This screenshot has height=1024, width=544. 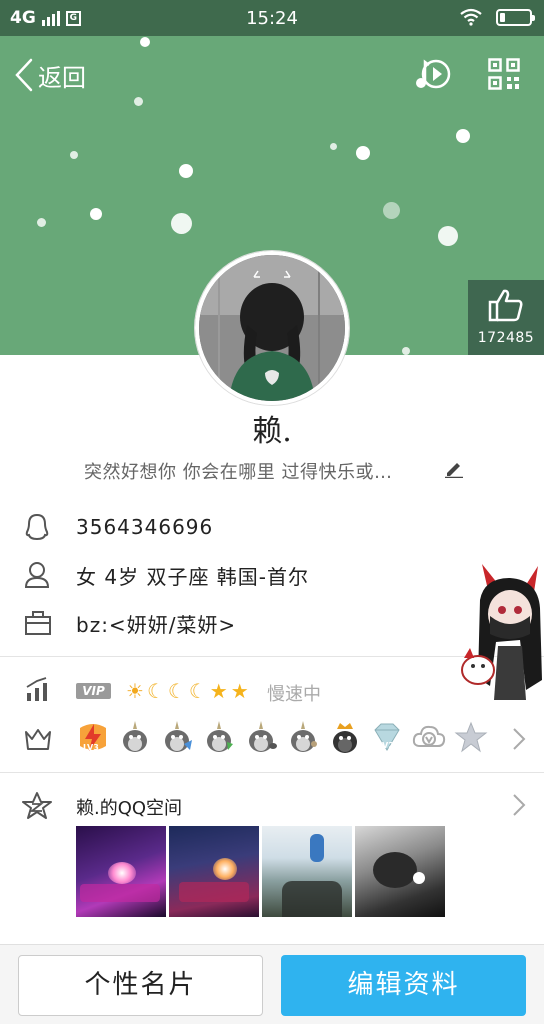 What do you see at coordinates (38, 623) in the screenshot?
I see `briefcase-icon` at bounding box center [38, 623].